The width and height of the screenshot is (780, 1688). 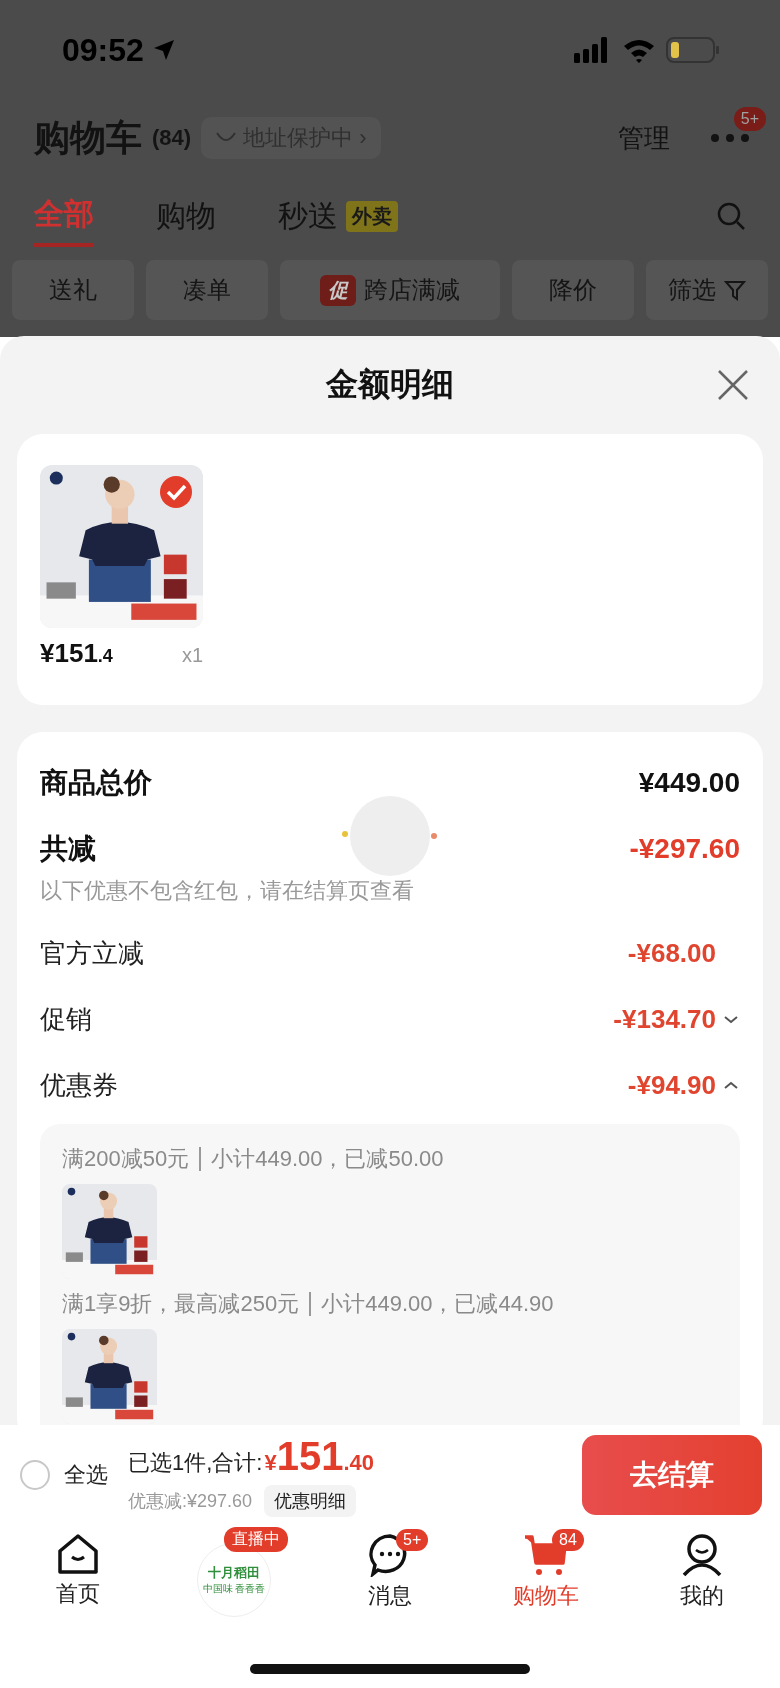 I want to click on discount-label: 优惠券, so click(x=79, y=1085).